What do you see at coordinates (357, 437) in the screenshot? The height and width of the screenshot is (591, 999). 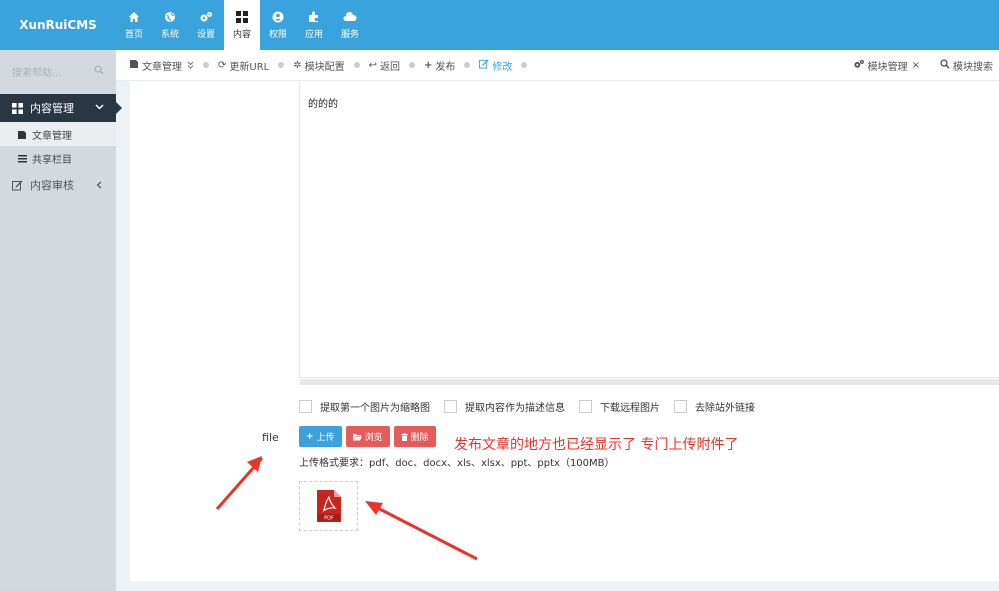 I see `folder-open-icon` at bounding box center [357, 437].